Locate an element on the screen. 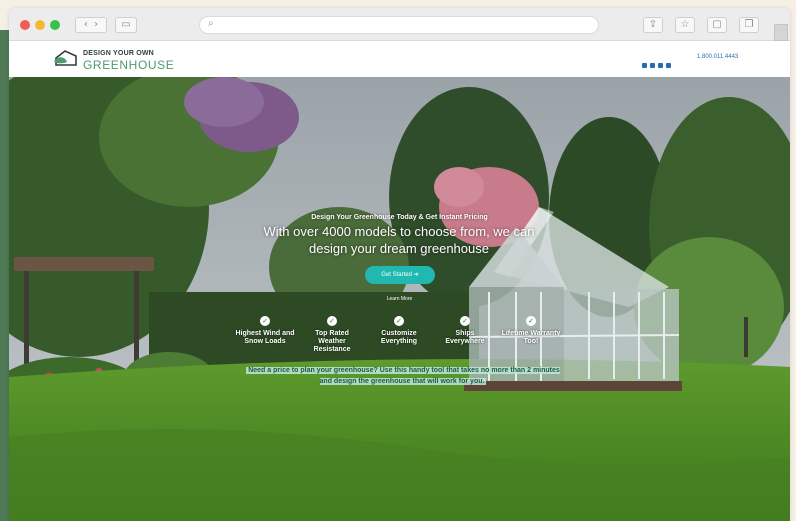 Image resolution: width=796 pixels, height=521 pixels. search-icon: ⌕ is located at coordinates (211, 23).